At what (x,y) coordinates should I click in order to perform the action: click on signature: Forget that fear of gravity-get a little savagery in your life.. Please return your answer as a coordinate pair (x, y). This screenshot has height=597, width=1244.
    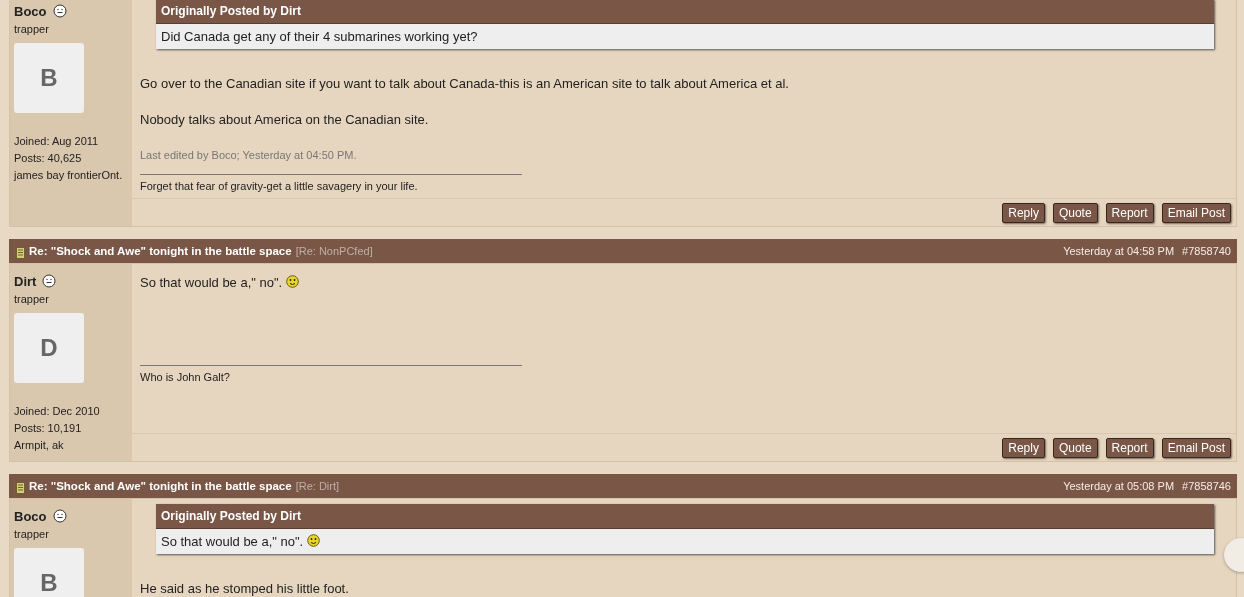
    Looking at the image, I should click on (279, 186).